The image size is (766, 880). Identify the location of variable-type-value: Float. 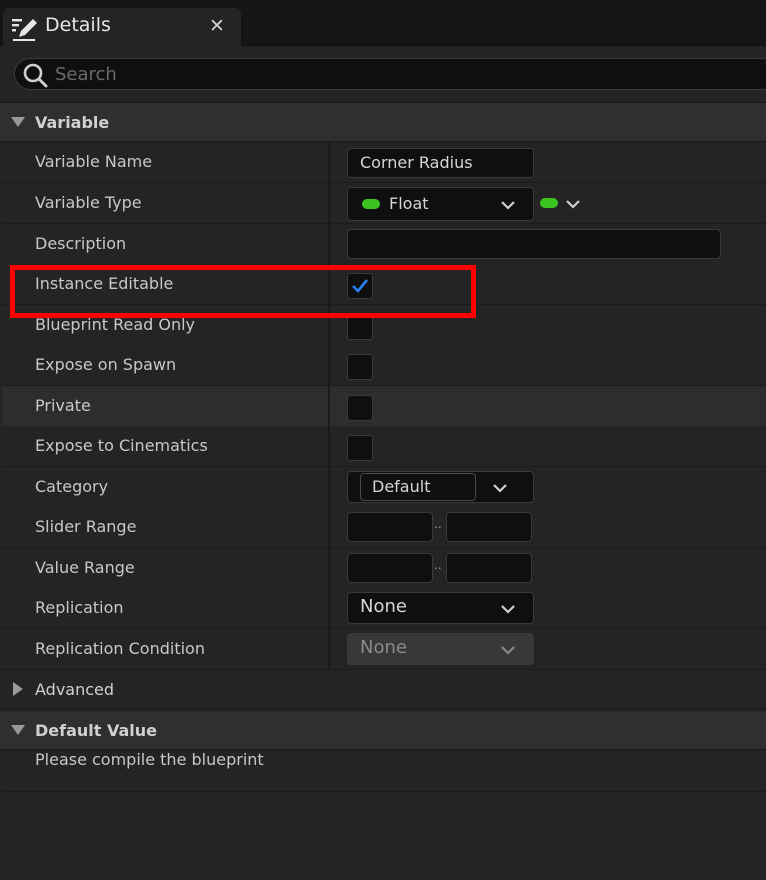
(409, 203).